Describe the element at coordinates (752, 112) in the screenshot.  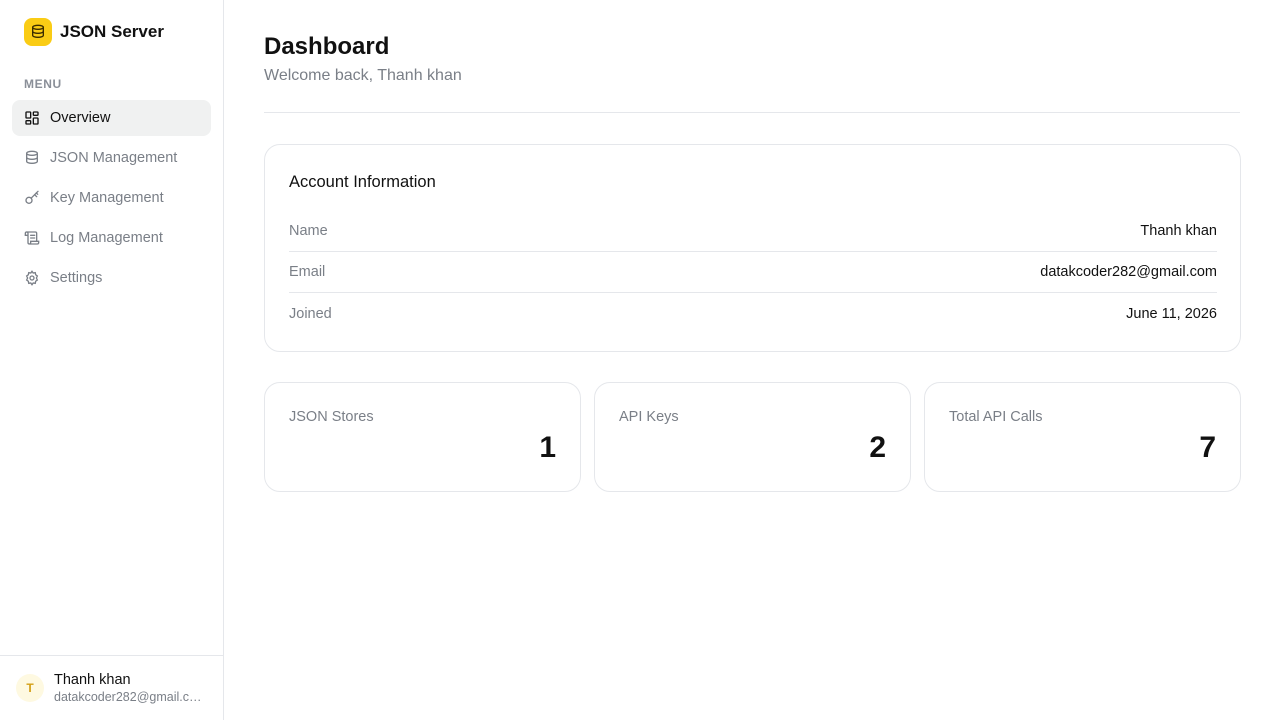
I see `header-divider` at that location.